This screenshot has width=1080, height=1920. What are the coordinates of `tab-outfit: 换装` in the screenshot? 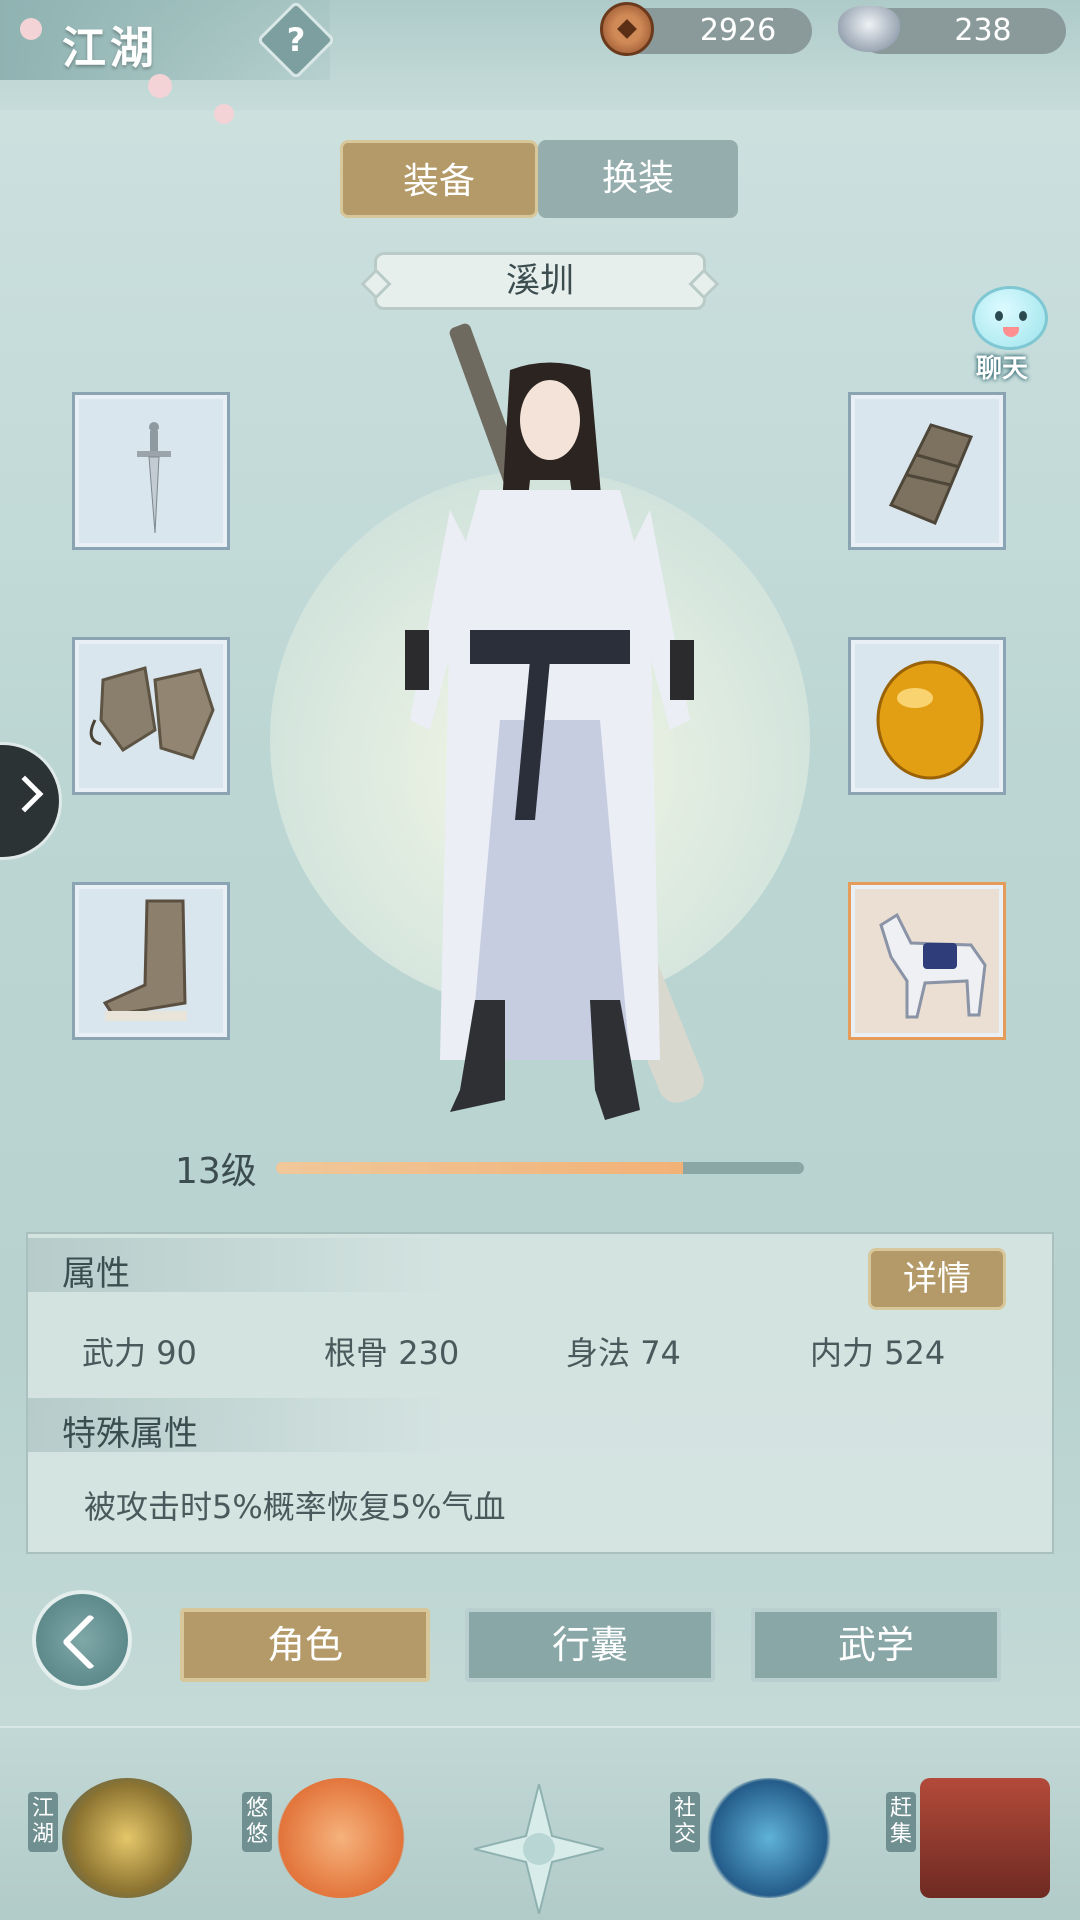 It's located at (638, 179).